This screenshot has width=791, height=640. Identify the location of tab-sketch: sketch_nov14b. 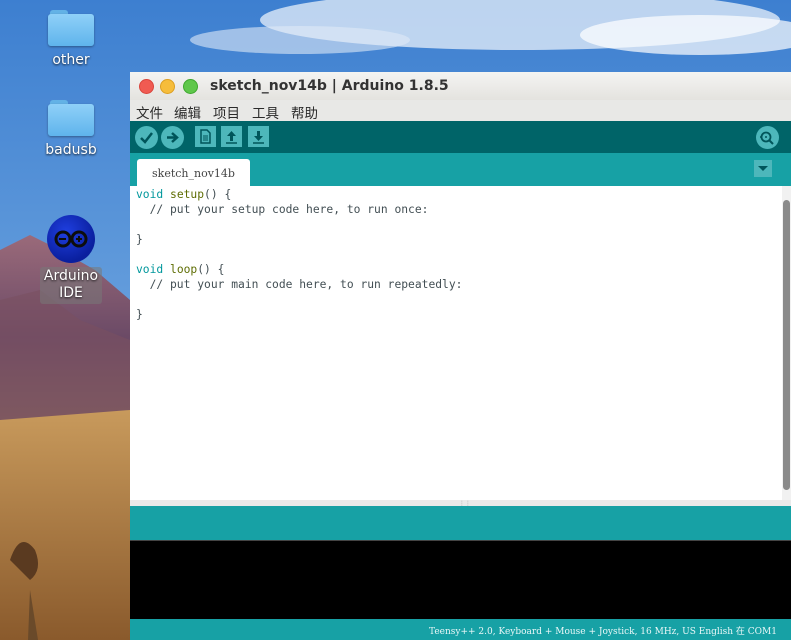
(193, 172).